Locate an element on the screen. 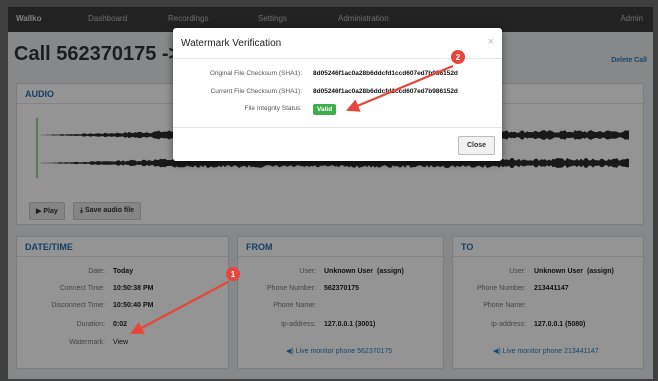  original-checksum-value: 8d05246f1ac0a28b6ddcfd1ccd607ed7b986152d is located at coordinates (385, 73).